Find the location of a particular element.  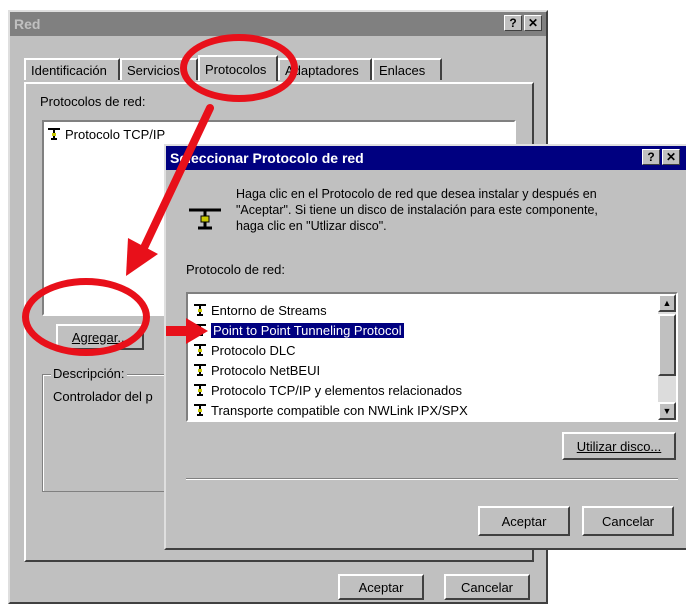

description-label: Descripción: is located at coordinates (89, 373).